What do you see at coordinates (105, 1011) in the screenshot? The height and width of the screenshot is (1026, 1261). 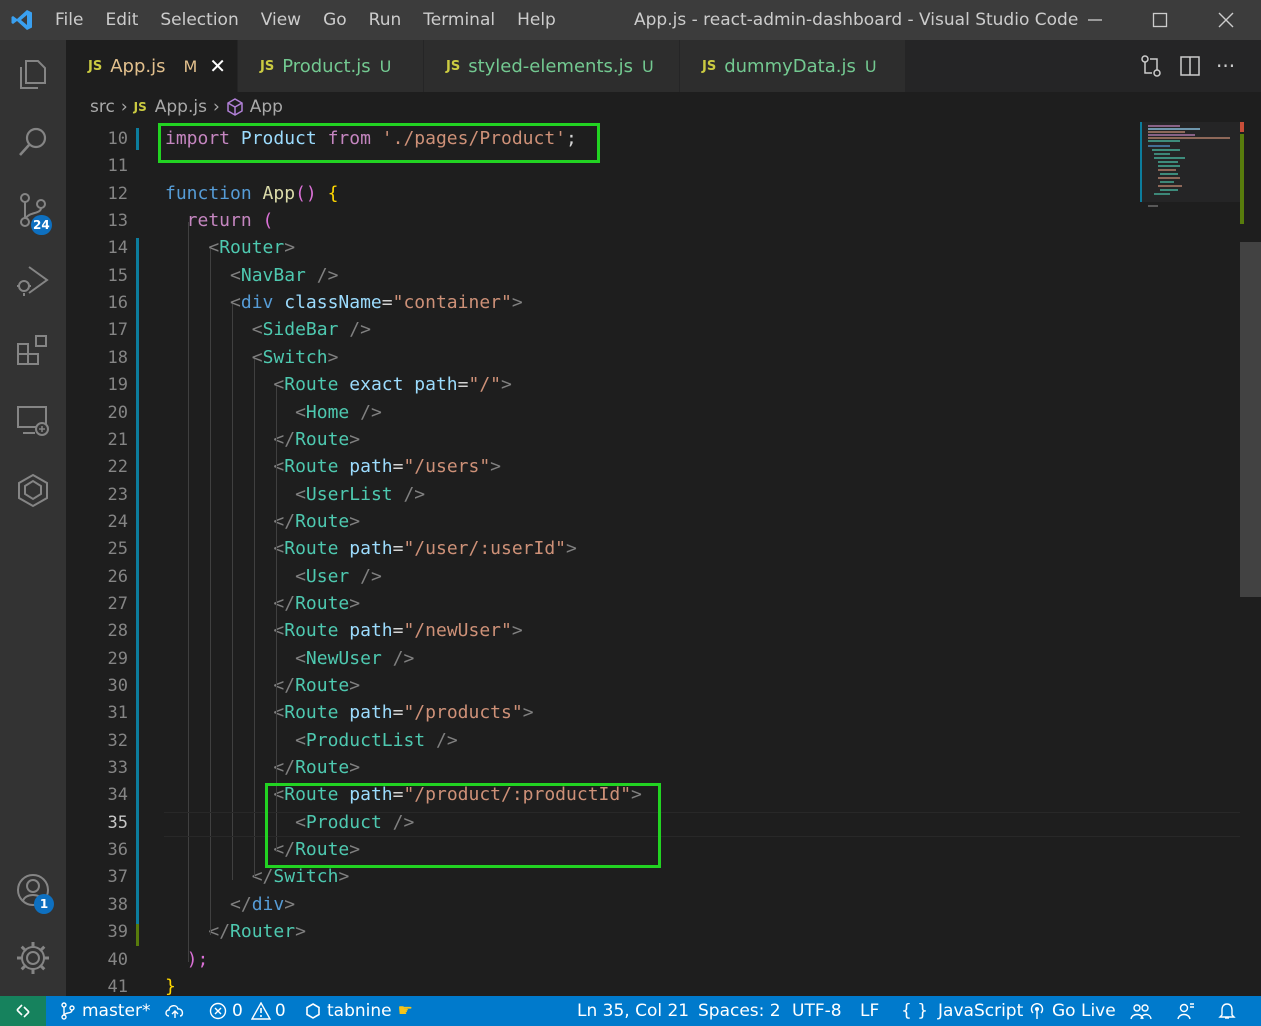 I see `branch-status: master*` at bounding box center [105, 1011].